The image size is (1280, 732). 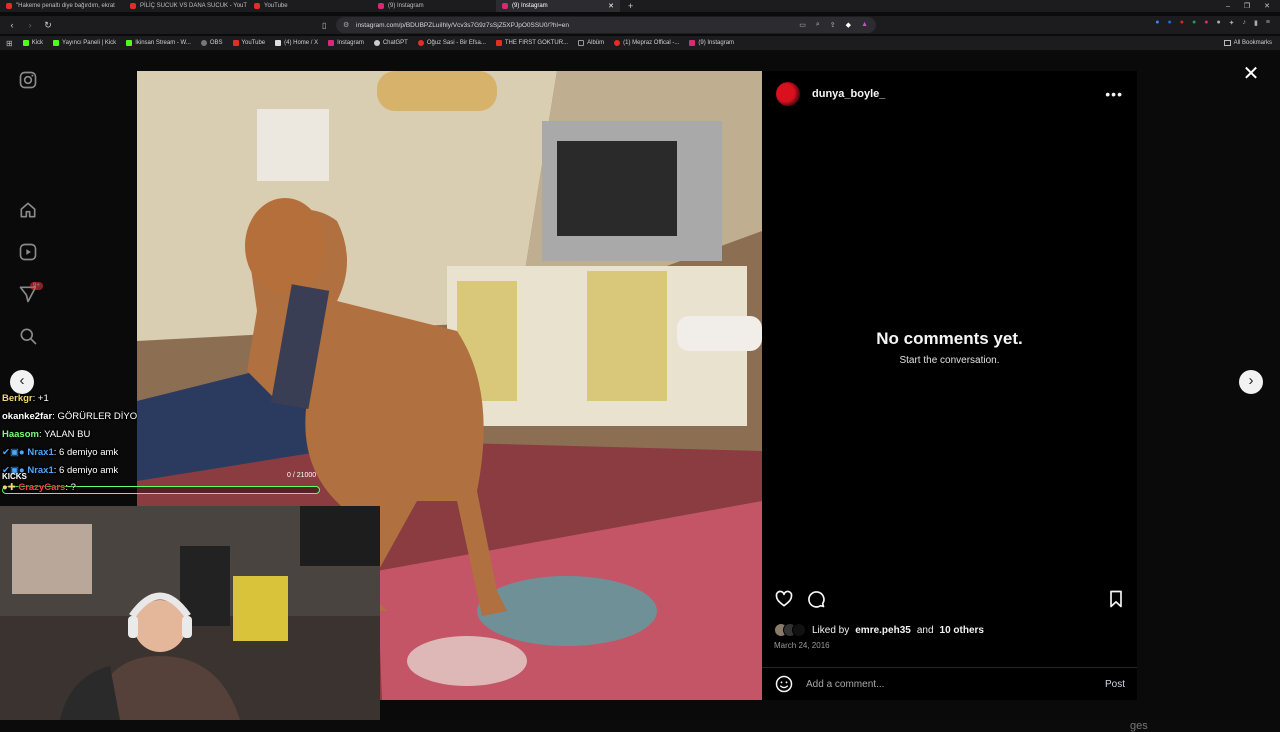 What do you see at coordinates (711, 43) in the screenshot?
I see `bookmark-item: (9) Instagram` at bounding box center [711, 43].